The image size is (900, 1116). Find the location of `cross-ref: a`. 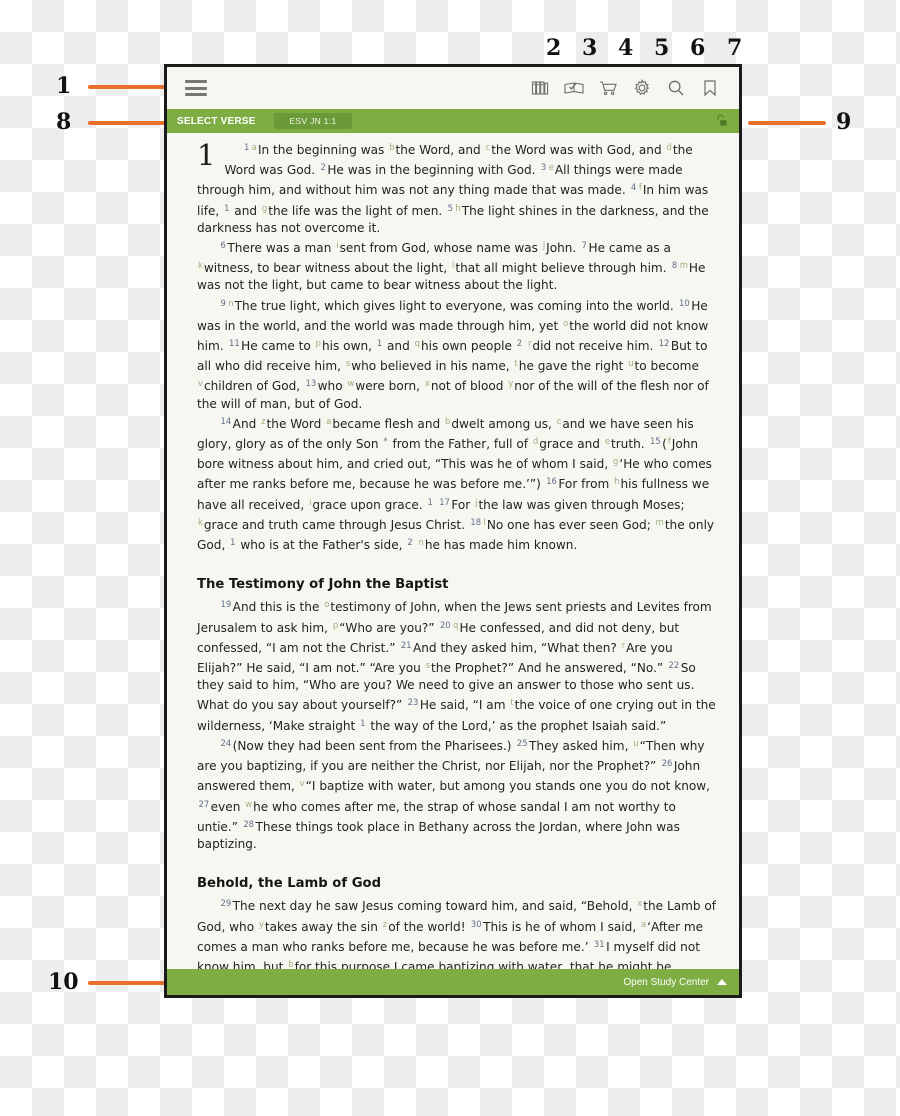

cross-ref: a is located at coordinates (254, 147).